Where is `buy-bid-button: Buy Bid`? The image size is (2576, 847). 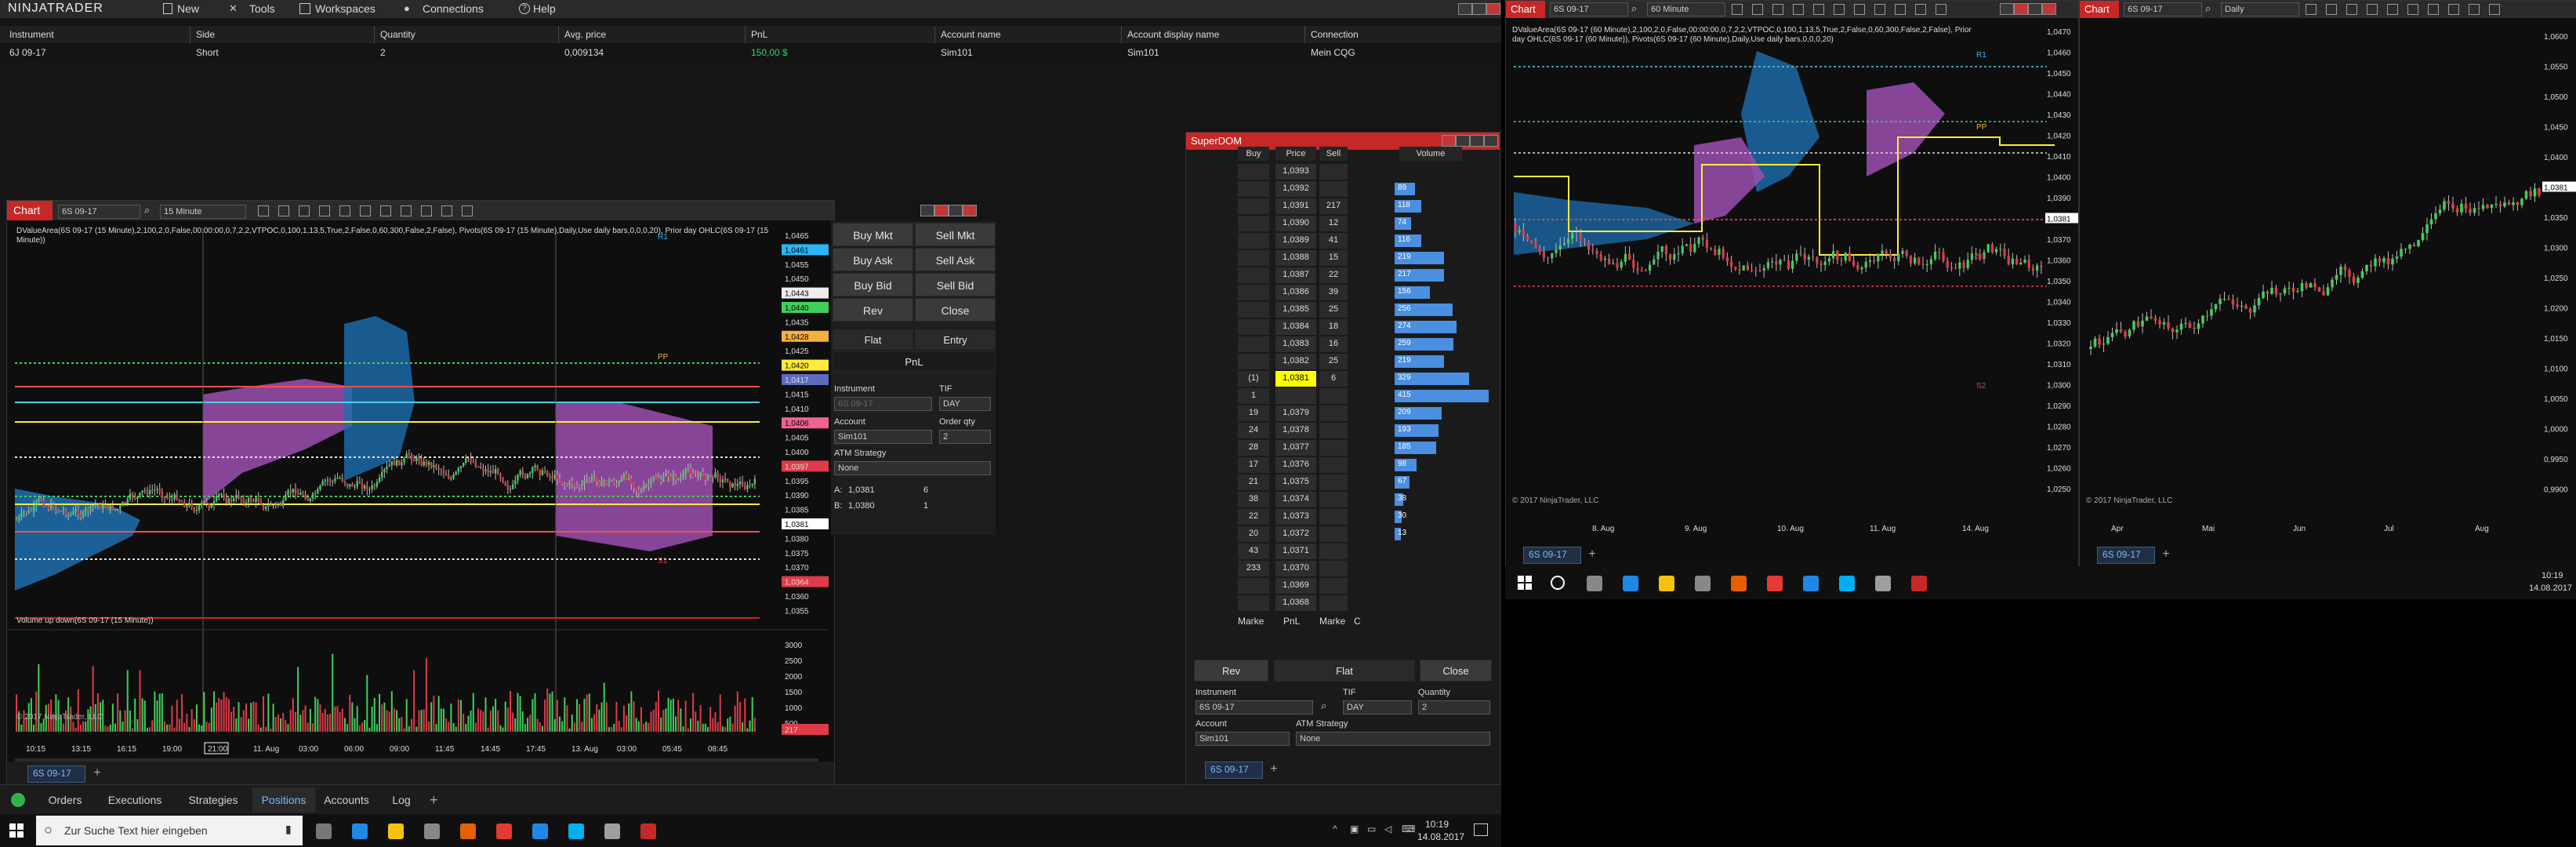 buy-bid-button: Buy Bid is located at coordinates (873, 284).